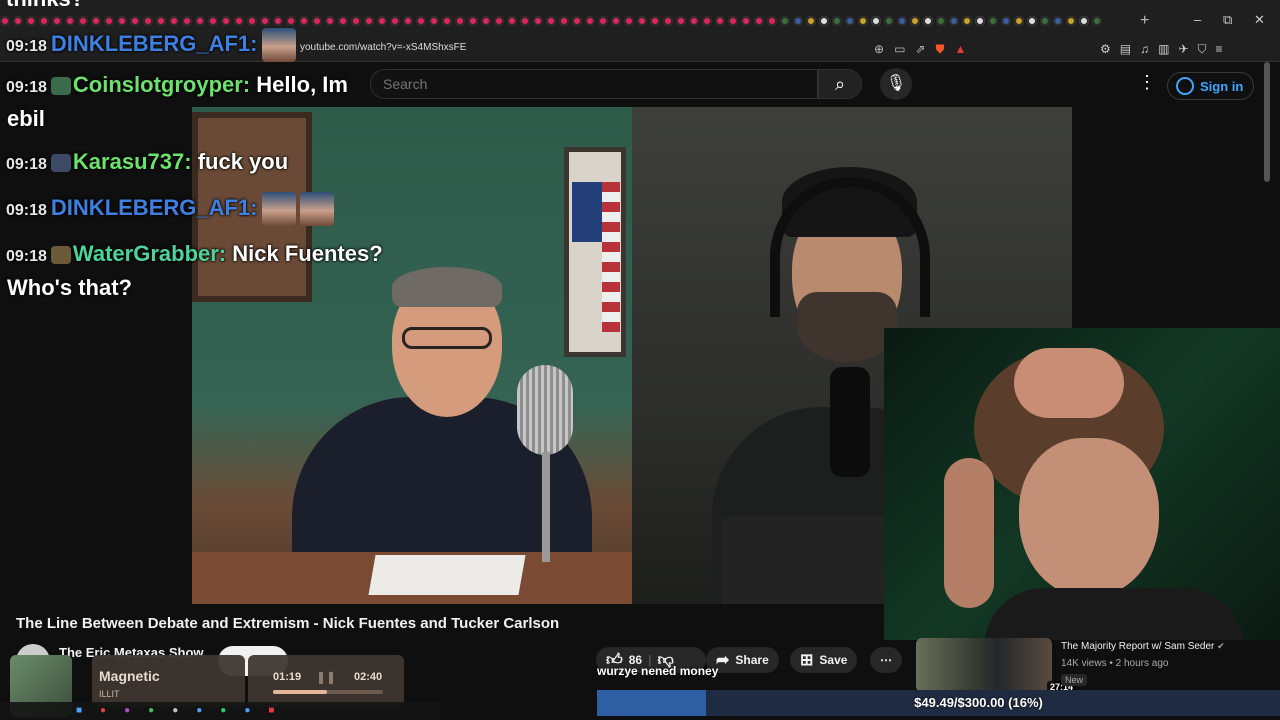  What do you see at coordinates (129, 676) in the screenshot?
I see `track-title: Magnetic` at bounding box center [129, 676].